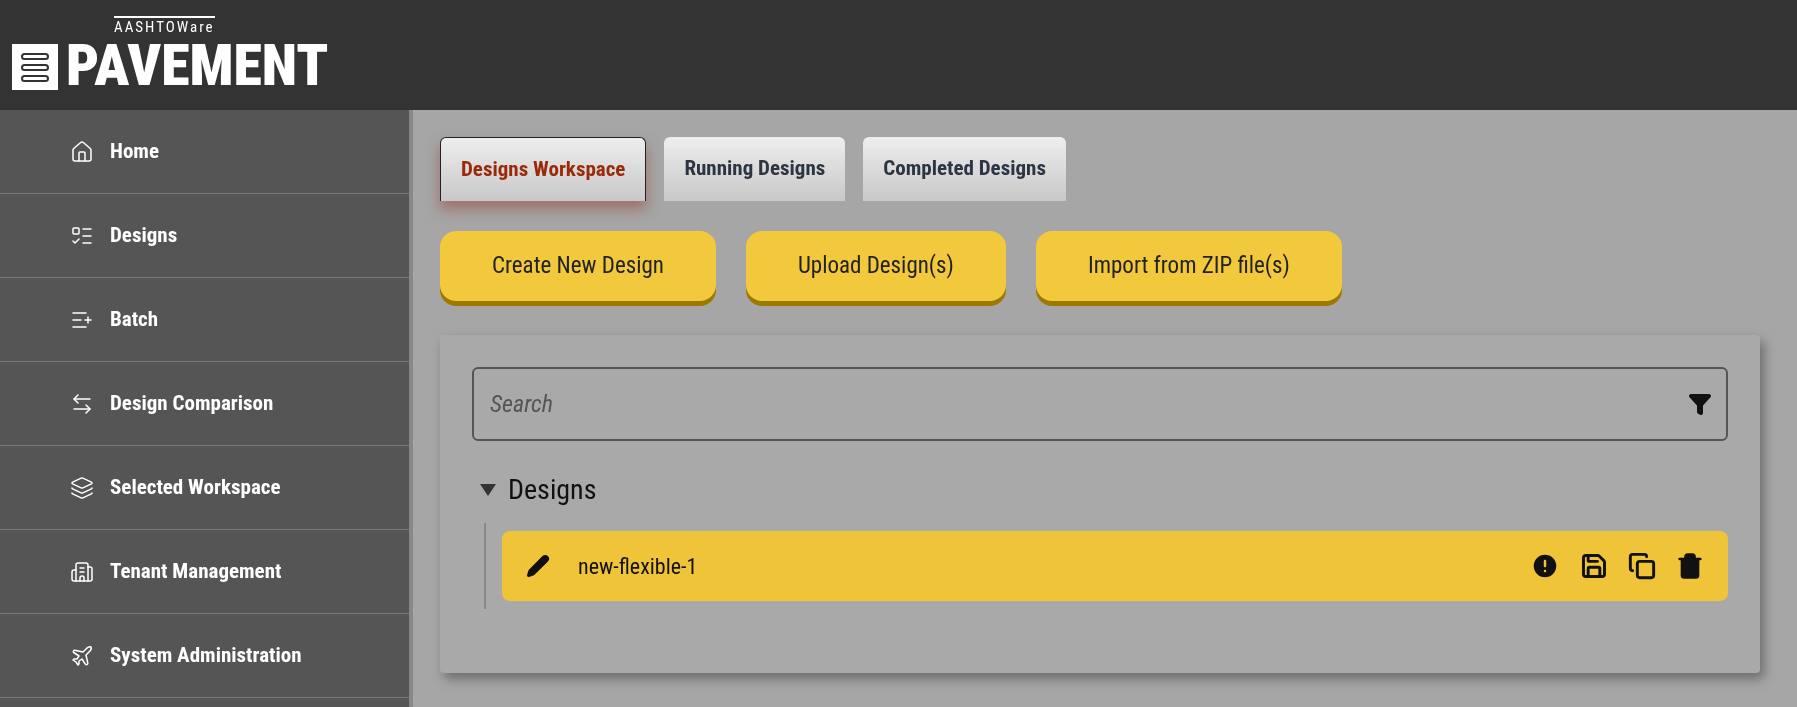  Describe the element at coordinates (197, 65) in the screenshot. I see `product-name: PAVEMENT` at that location.